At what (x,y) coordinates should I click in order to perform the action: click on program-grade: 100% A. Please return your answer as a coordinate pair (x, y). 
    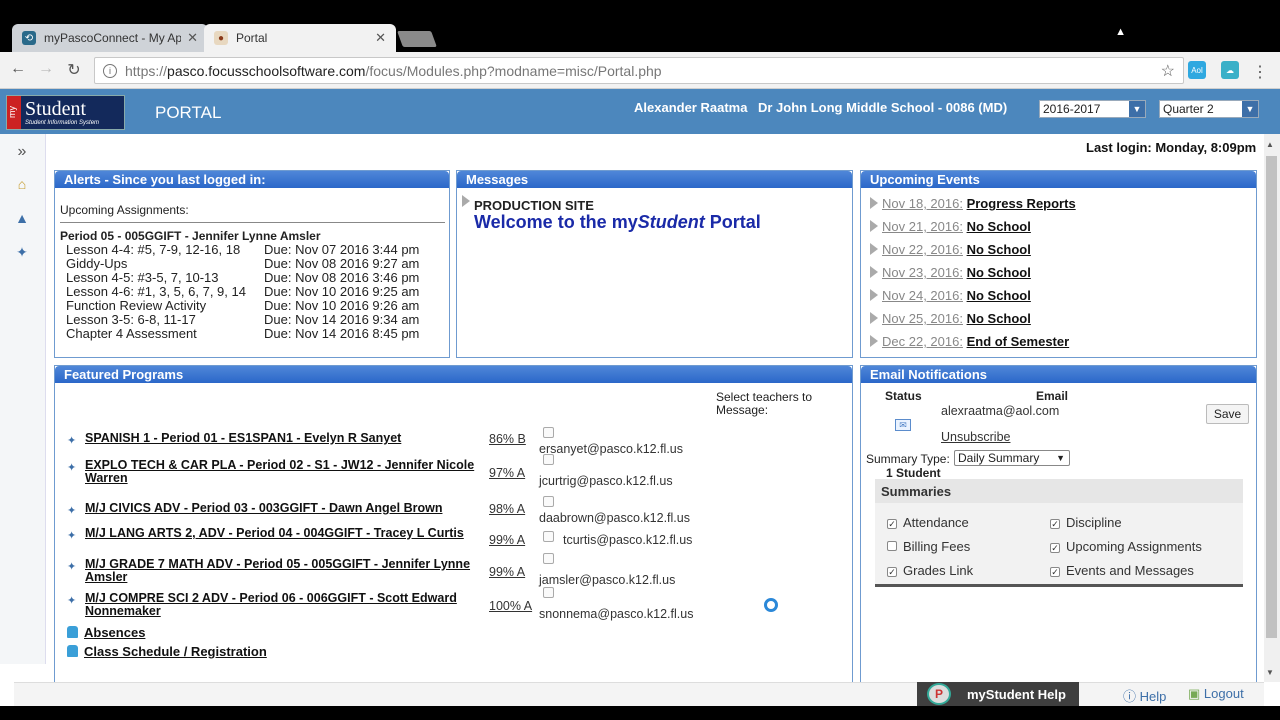
    Looking at the image, I should click on (510, 606).